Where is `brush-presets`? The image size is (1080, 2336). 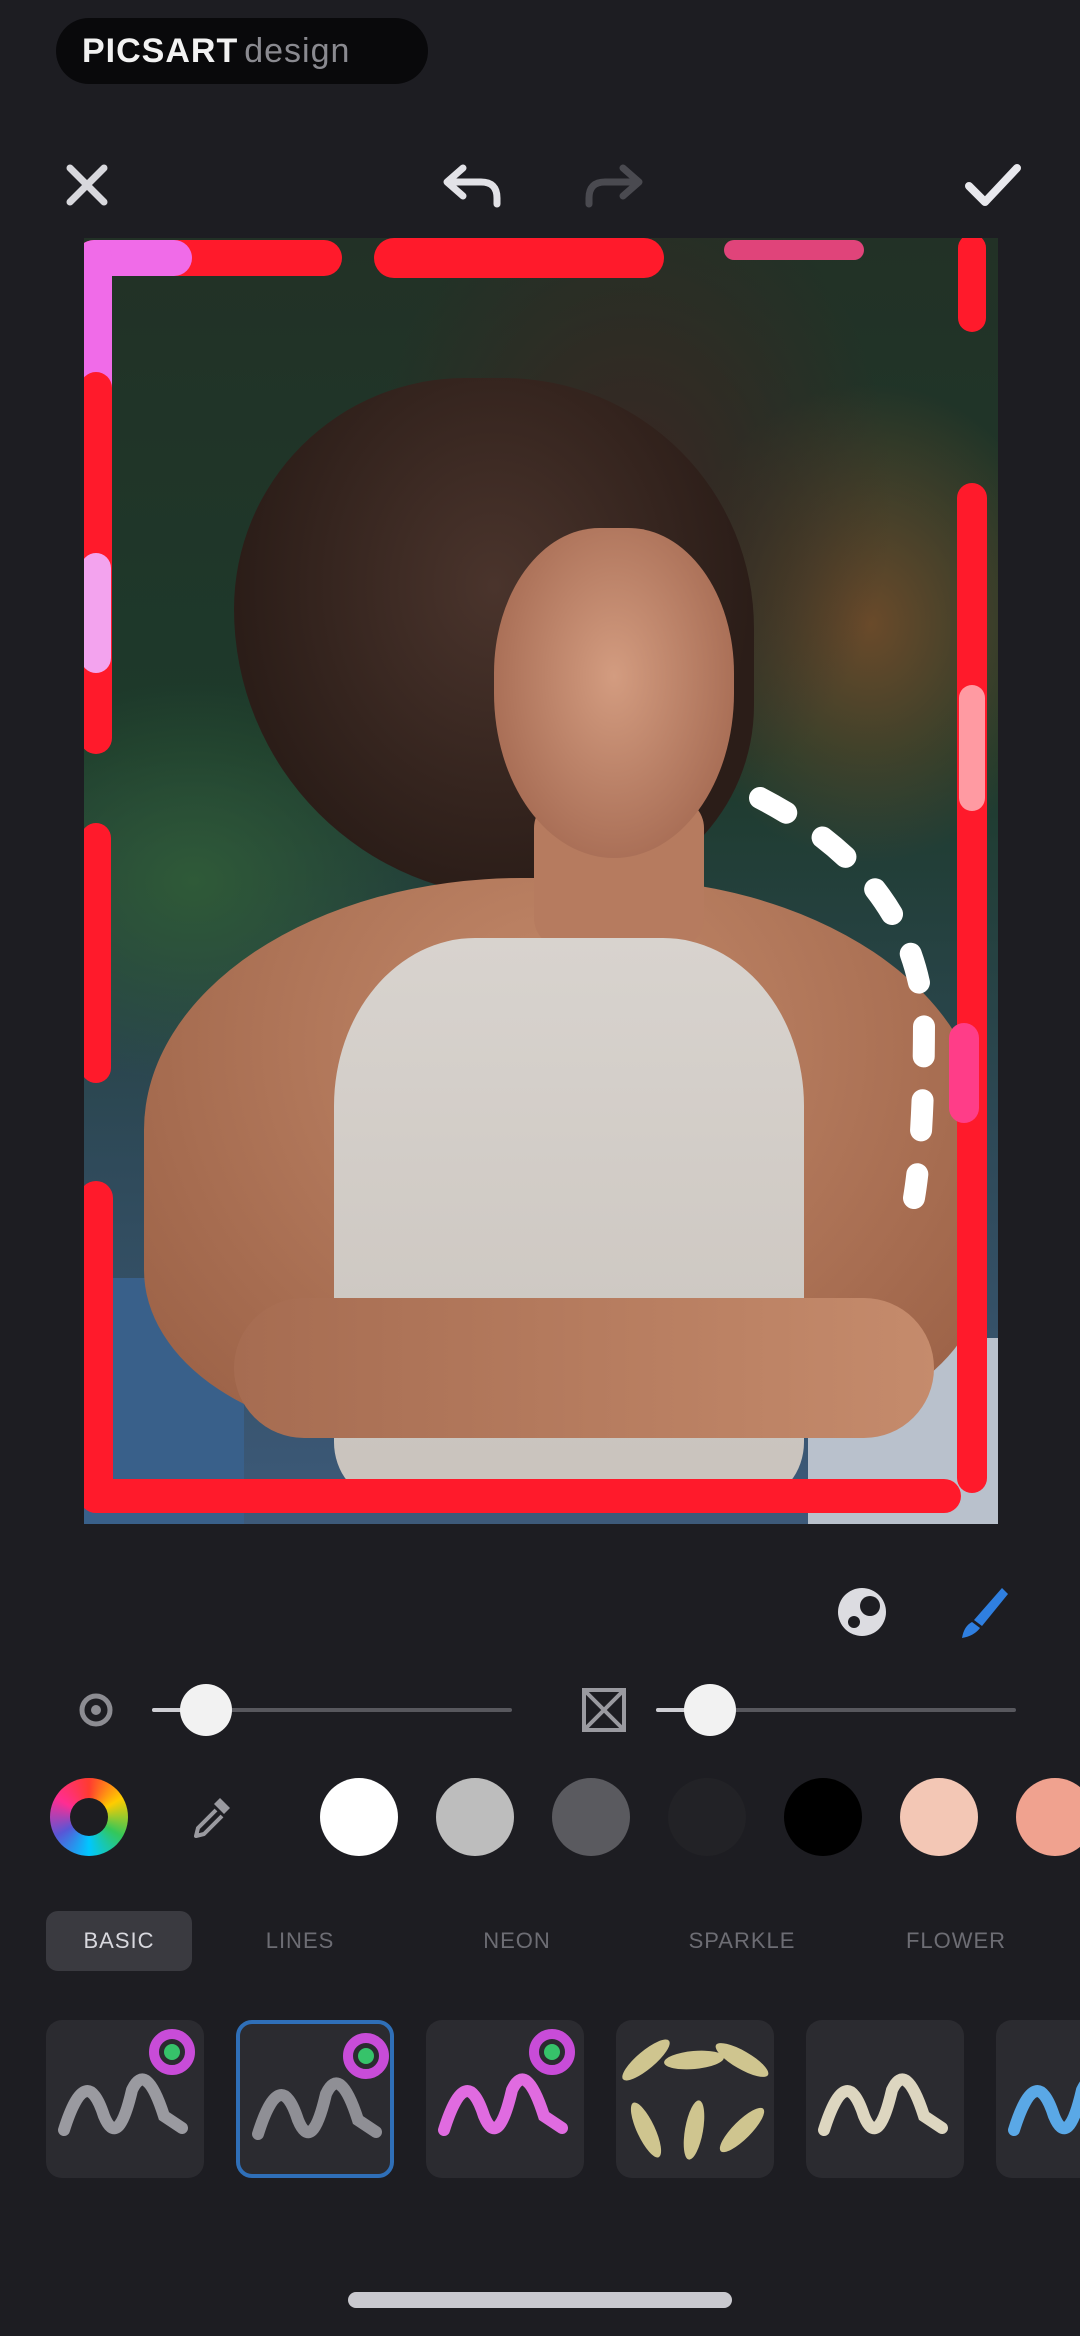 brush-presets is located at coordinates (563, 2105).